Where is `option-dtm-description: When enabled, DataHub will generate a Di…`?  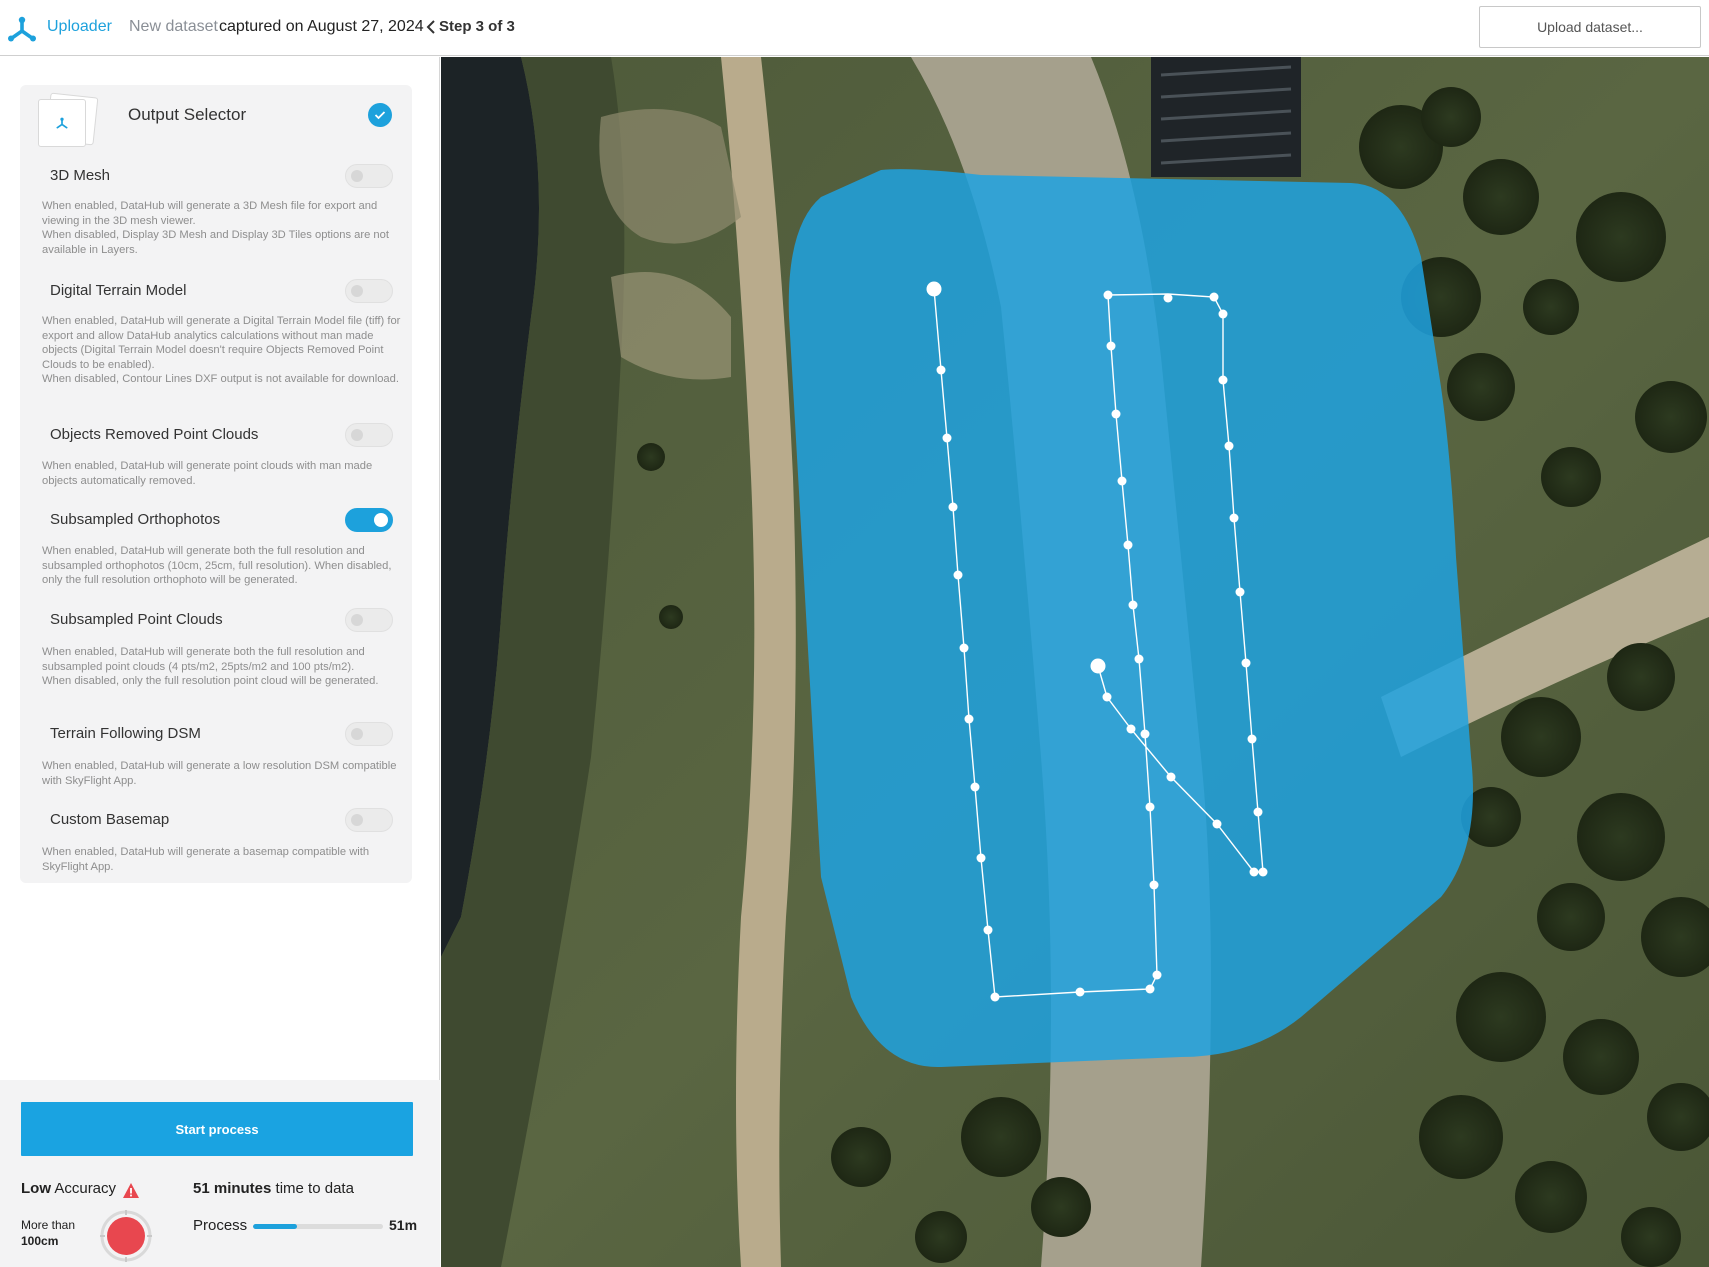
option-dtm-description: When enabled, DataHub will generate a Di… is located at coordinates (221, 350).